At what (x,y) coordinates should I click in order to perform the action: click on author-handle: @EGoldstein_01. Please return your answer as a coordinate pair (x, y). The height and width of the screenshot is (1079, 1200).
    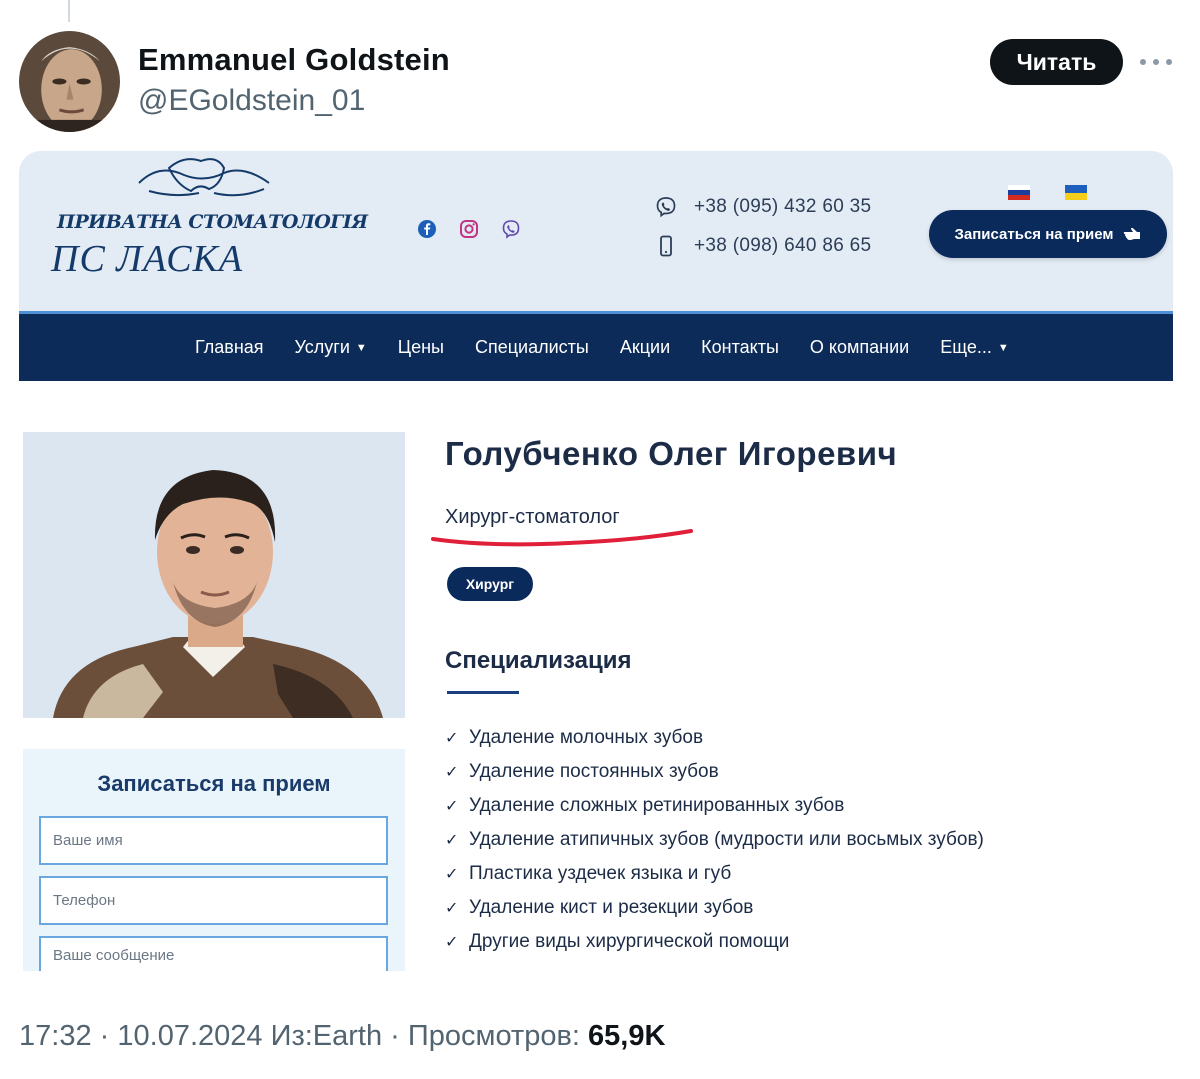
    Looking at the image, I should click on (251, 101).